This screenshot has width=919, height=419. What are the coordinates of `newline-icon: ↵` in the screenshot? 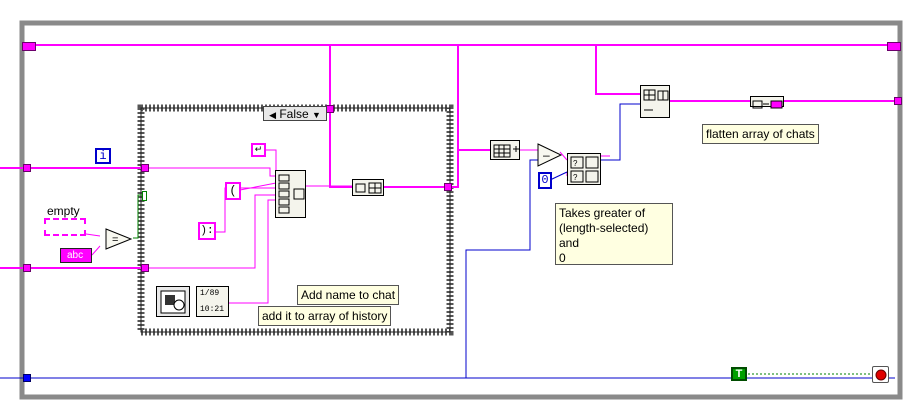 It's located at (258, 149).